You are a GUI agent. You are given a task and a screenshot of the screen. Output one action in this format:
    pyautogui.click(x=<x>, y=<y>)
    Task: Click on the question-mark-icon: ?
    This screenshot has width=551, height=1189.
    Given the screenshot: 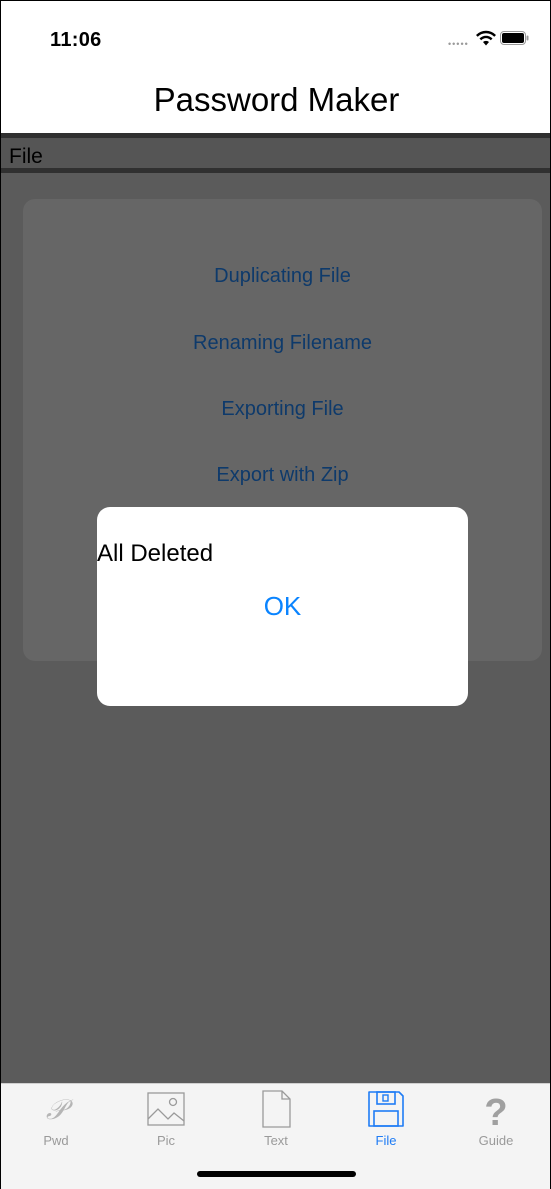 What is the action you would take?
    pyautogui.click(x=495, y=1110)
    